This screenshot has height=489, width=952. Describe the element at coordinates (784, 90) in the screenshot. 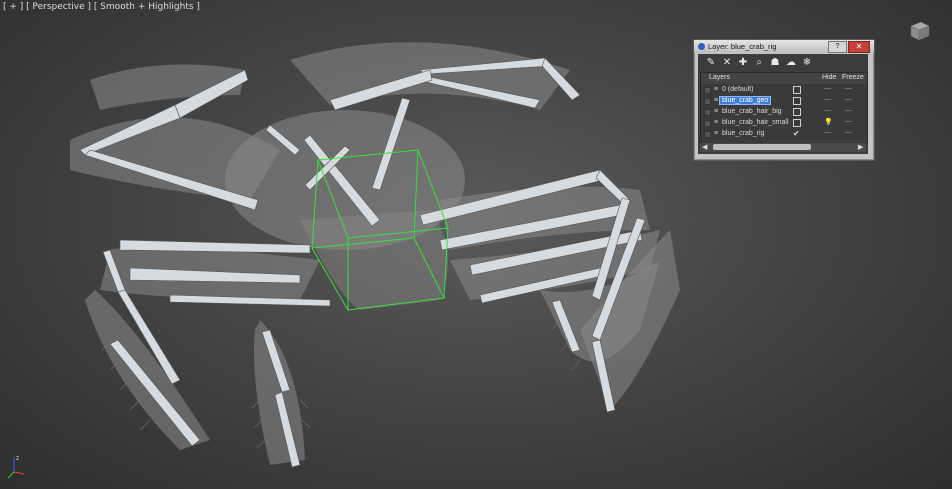

I see `layer-row: ≡ 0 (default) — —` at that location.